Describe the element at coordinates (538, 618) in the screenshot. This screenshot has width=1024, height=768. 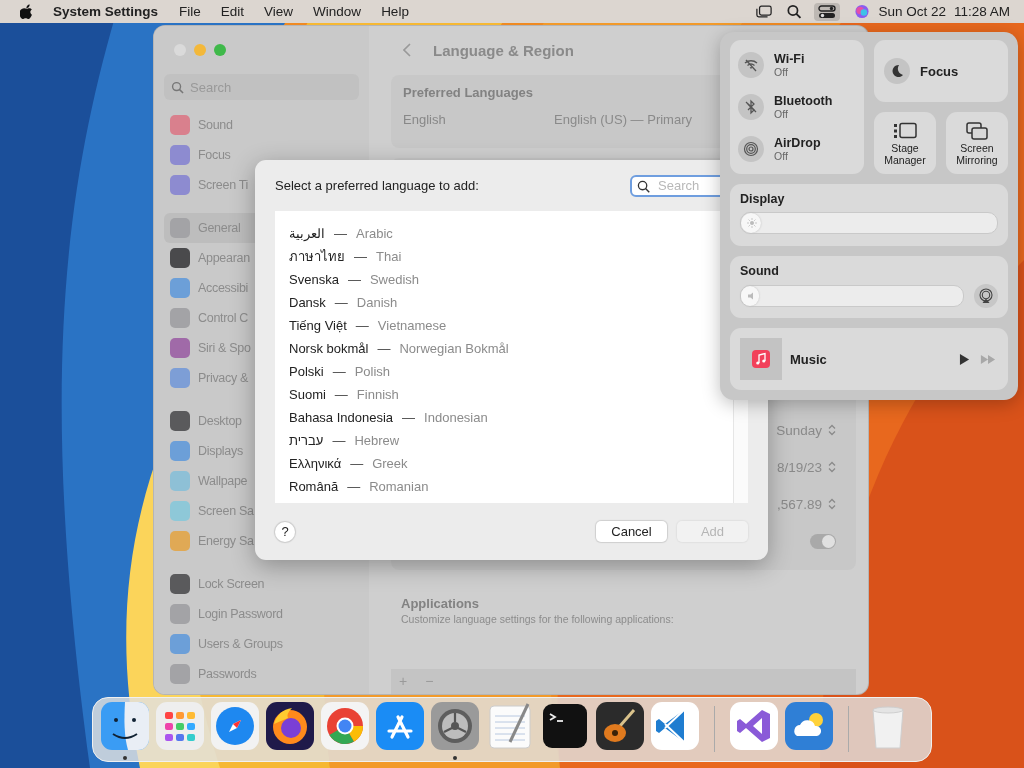
I see `section-description: Customize language settings for the following applications:` at that location.